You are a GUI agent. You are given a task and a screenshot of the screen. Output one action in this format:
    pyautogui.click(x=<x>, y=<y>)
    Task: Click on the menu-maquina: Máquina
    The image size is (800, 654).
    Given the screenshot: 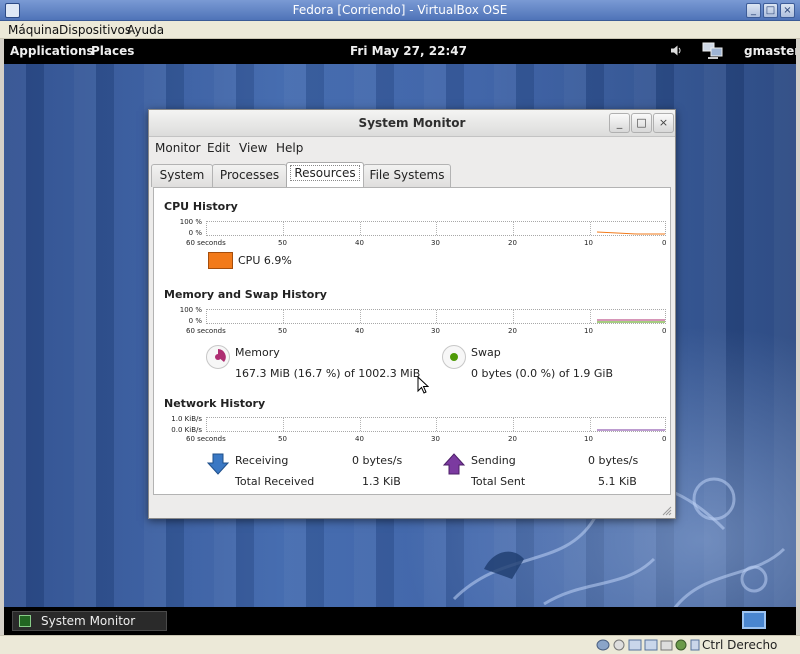 What is the action you would take?
    pyautogui.click(x=33, y=30)
    